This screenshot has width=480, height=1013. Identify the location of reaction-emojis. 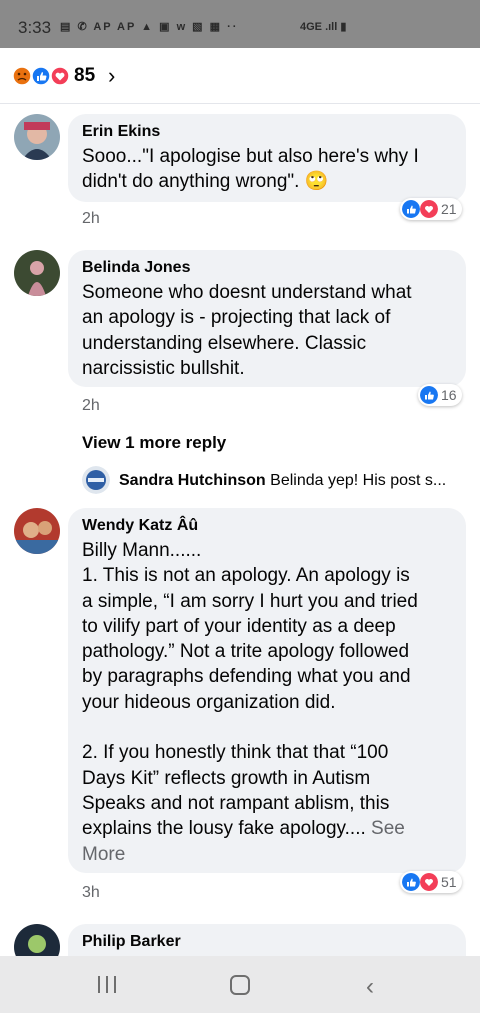
(41, 76).